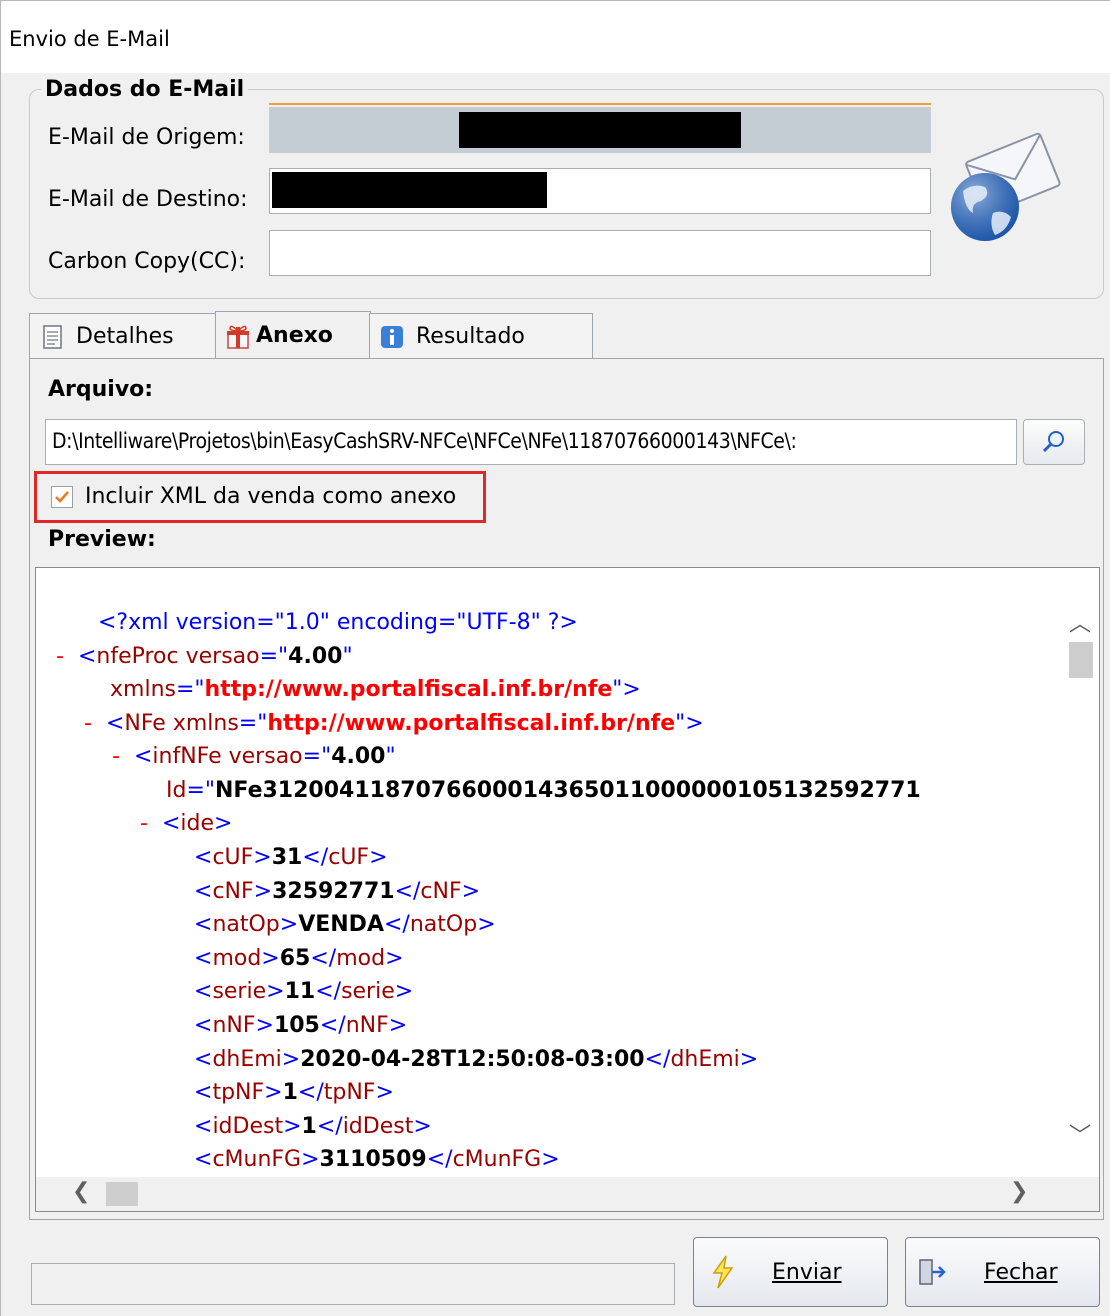  I want to click on xml-field-line: <cMunFG>3110509</cMunFG>, so click(377, 1160).